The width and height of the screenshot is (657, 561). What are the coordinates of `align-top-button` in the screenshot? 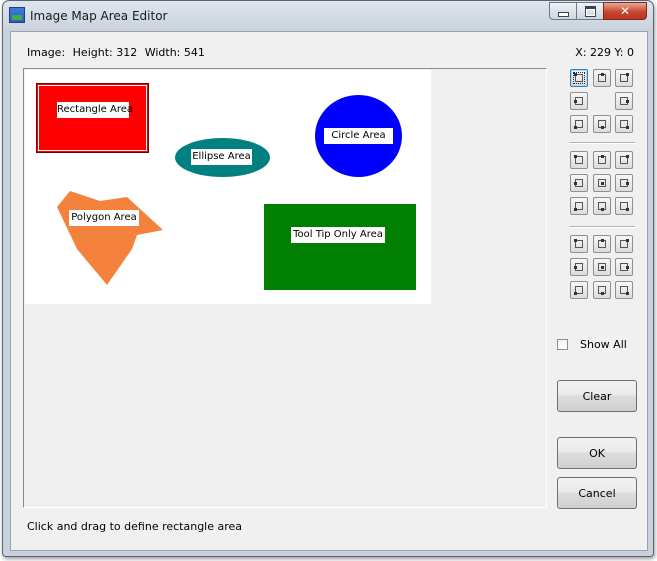 It's located at (602, 160).